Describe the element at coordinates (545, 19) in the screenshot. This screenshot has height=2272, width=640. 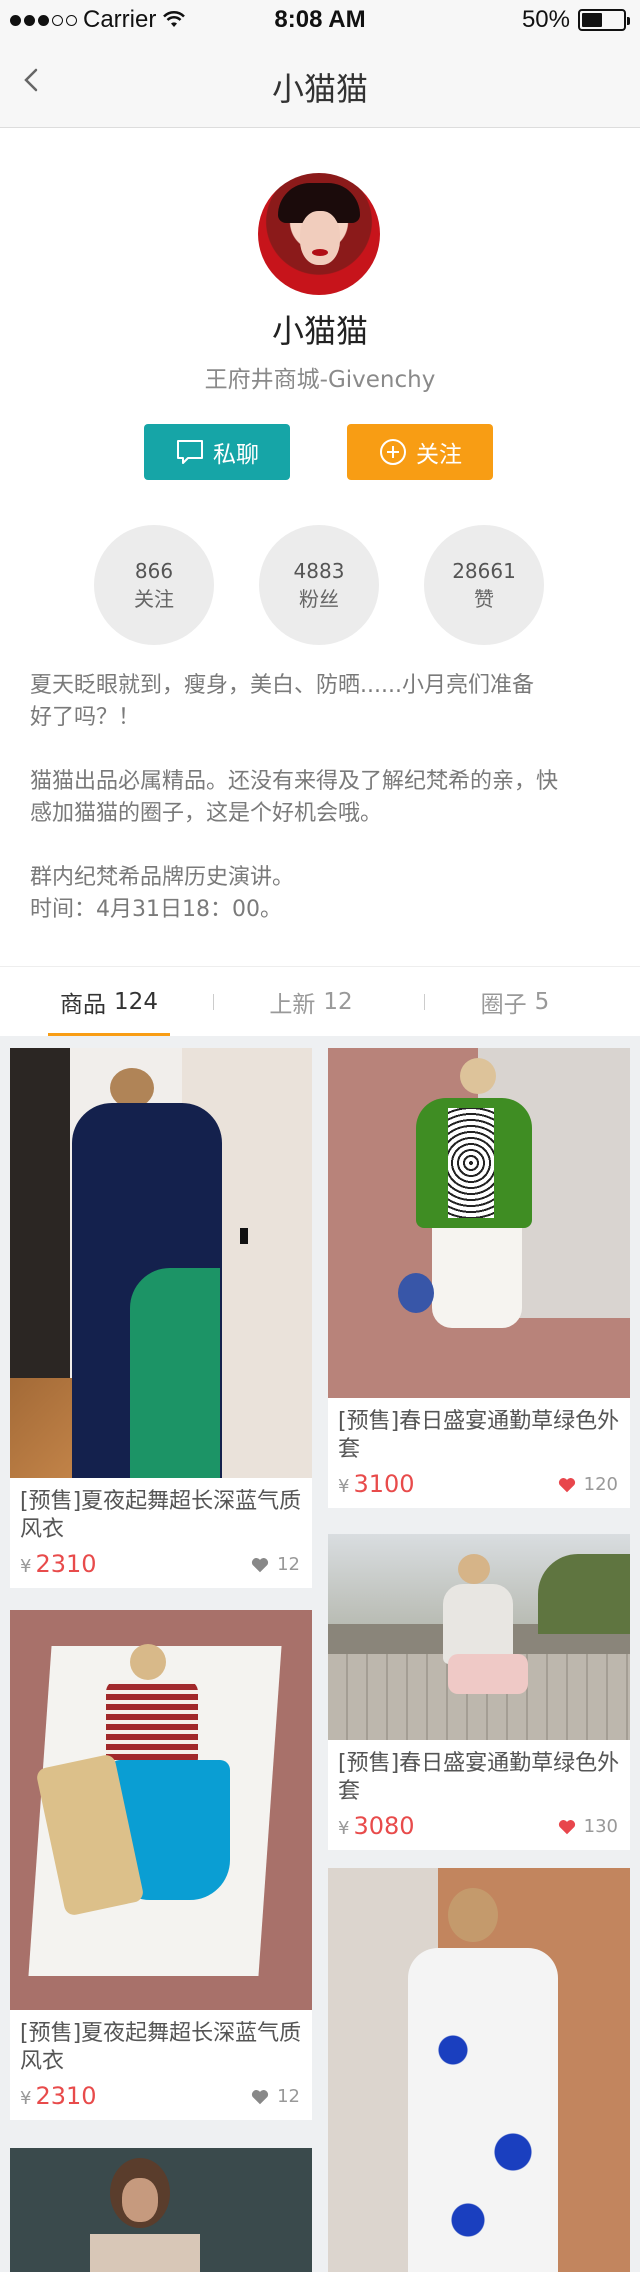
I see `battery-percent: 50%` at that location.